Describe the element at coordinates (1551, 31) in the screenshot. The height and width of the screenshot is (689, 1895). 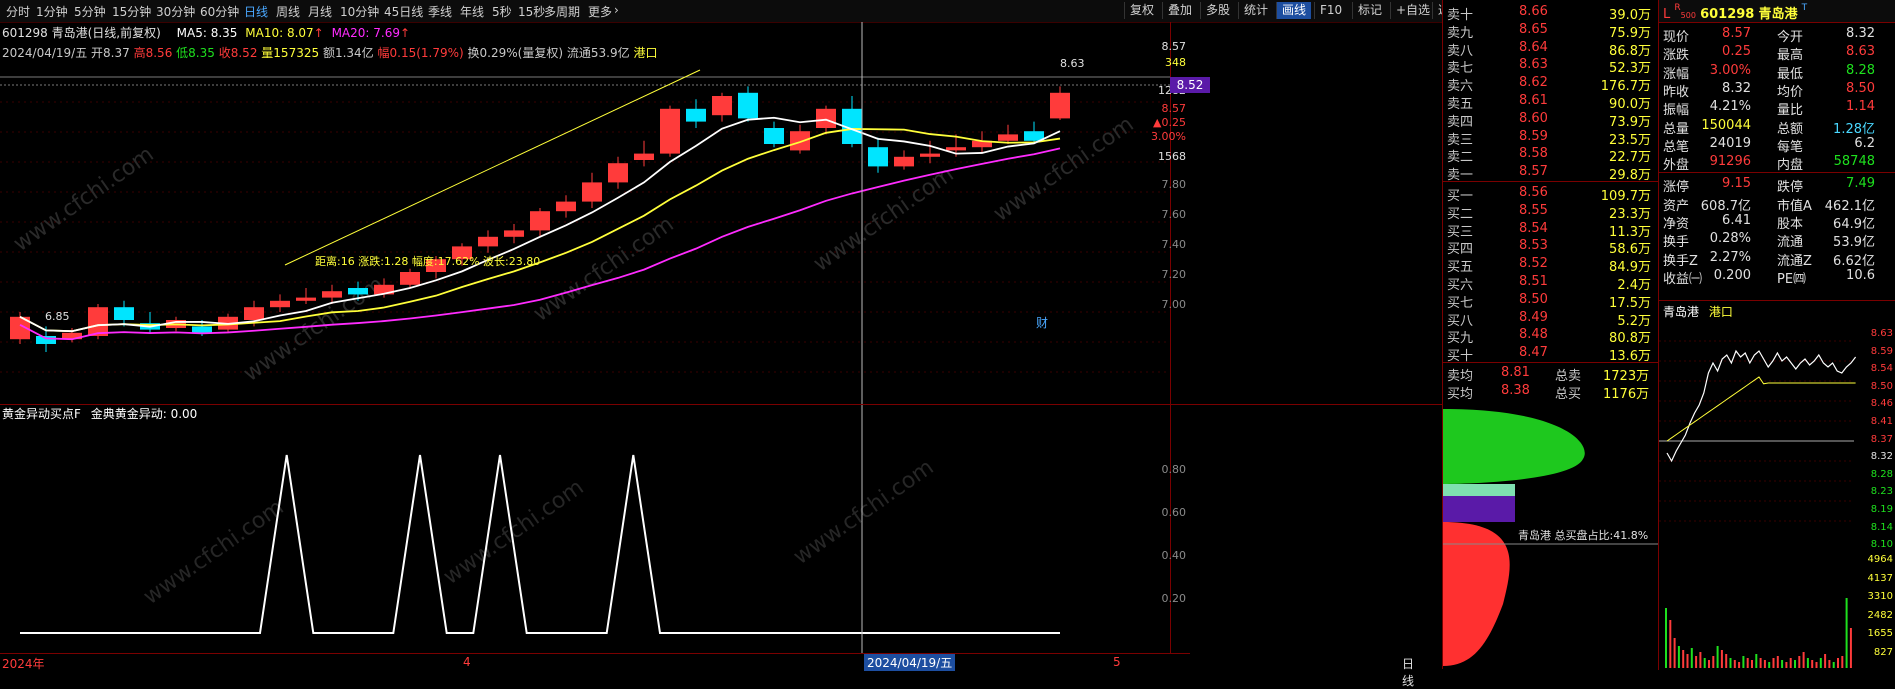
I see `ask-row: 卖九 8.65 75.9万` at that location.